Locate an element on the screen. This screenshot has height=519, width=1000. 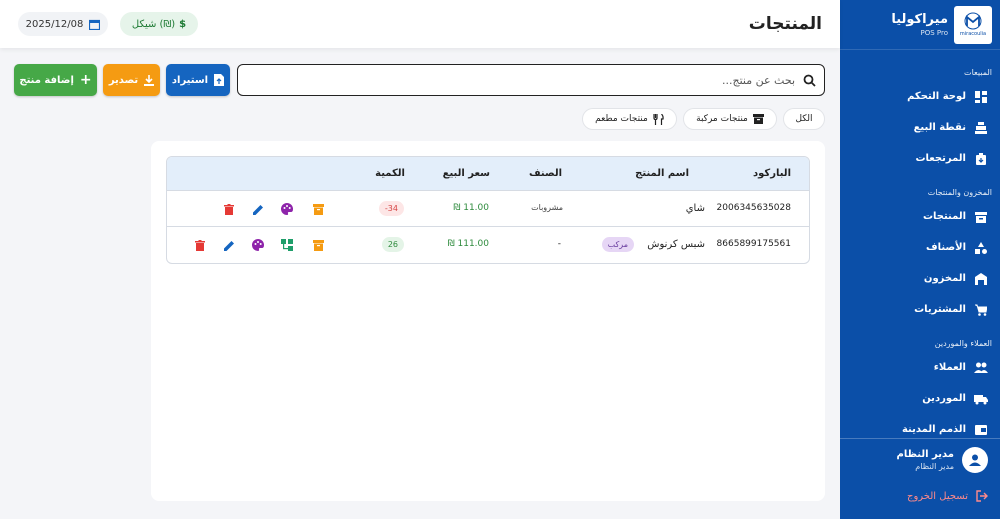
nav-section-customers: العملاء والموردين is located at coordinates (963, 343).